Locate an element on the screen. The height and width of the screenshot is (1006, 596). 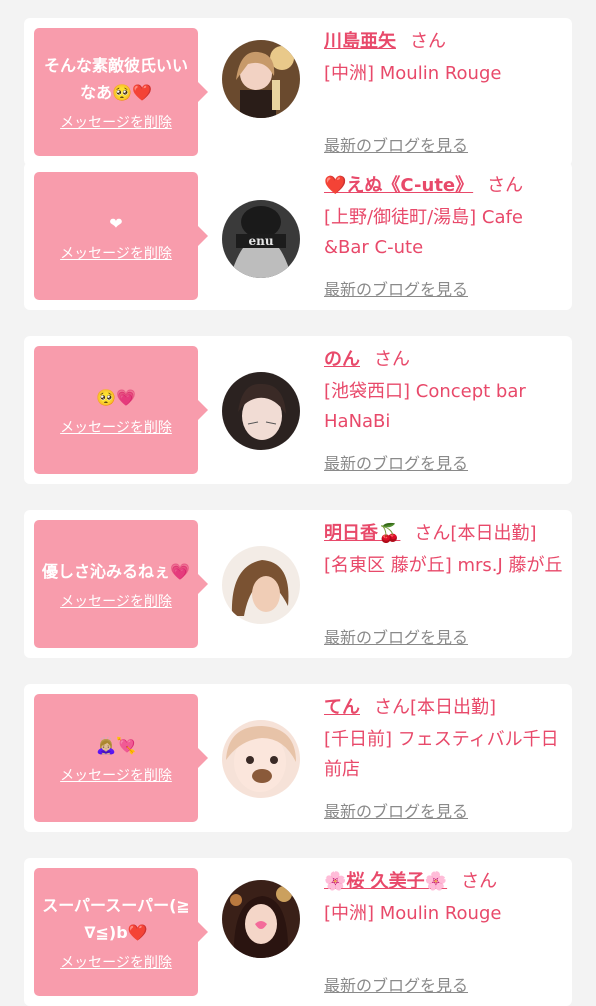
message-text: ❤ is located at coordinates (116, 223).